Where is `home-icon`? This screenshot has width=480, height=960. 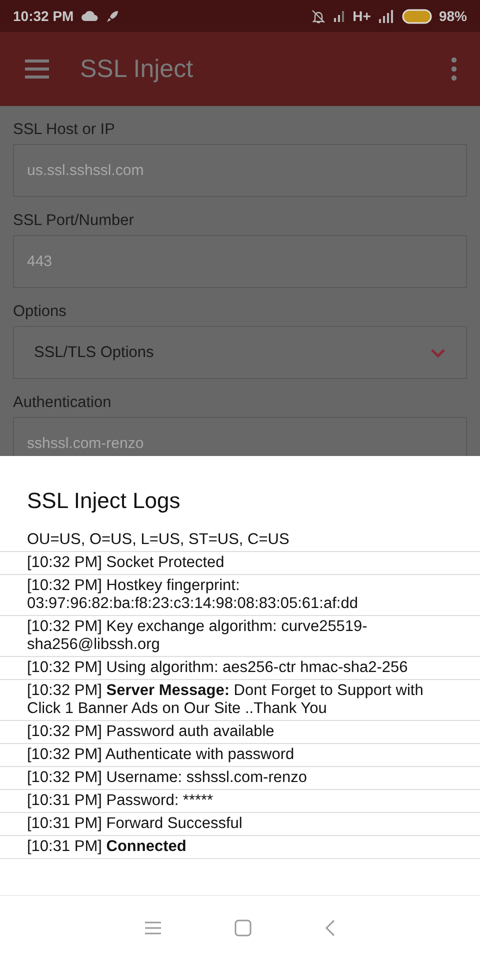
home-icon is located at coordinates (243, 928).